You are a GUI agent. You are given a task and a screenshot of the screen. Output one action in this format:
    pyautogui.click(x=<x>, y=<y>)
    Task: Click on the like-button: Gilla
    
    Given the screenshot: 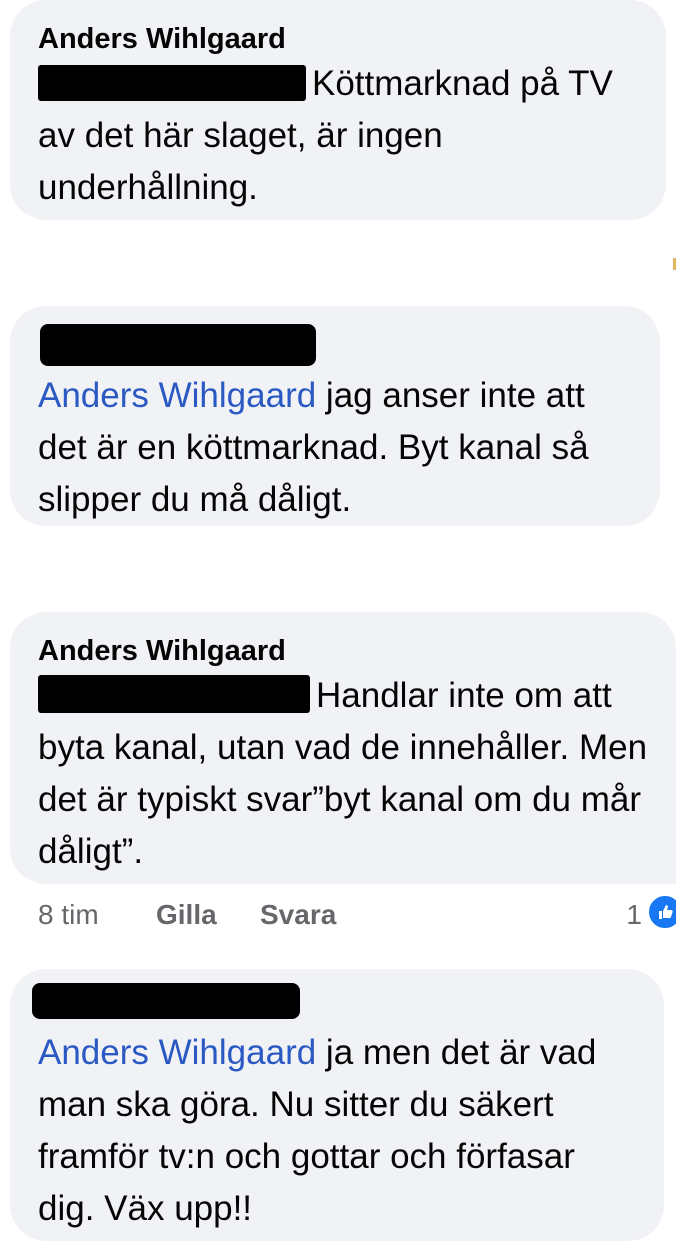 What is the action you would take?
    pyautogui.click(x=186, y=915)
    